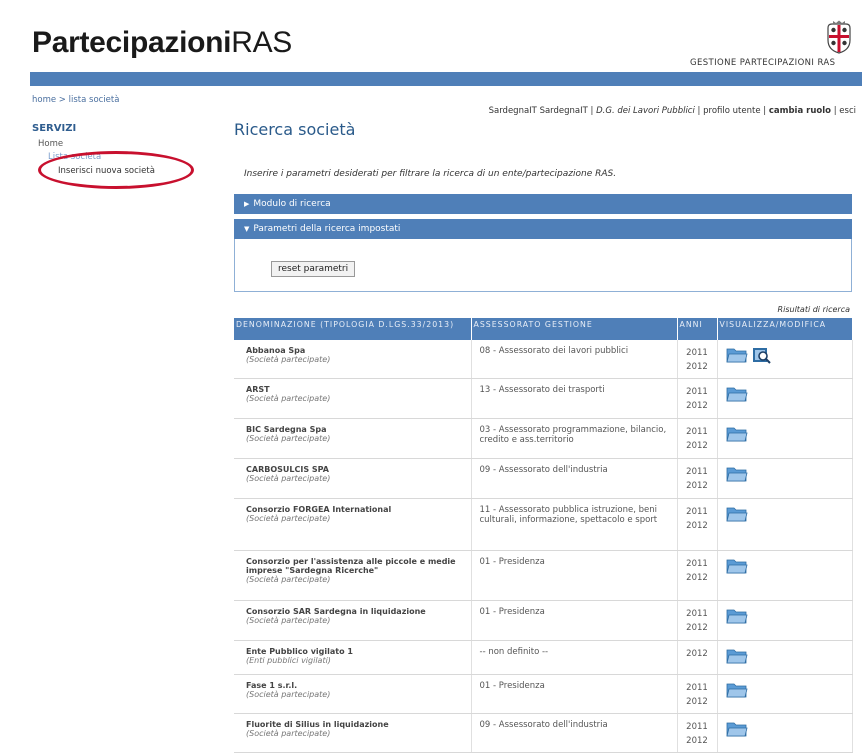  Describe the element at coordinates (813, 309) in the screenshot. I see `results-label: Risultati di ricerca` at that location.